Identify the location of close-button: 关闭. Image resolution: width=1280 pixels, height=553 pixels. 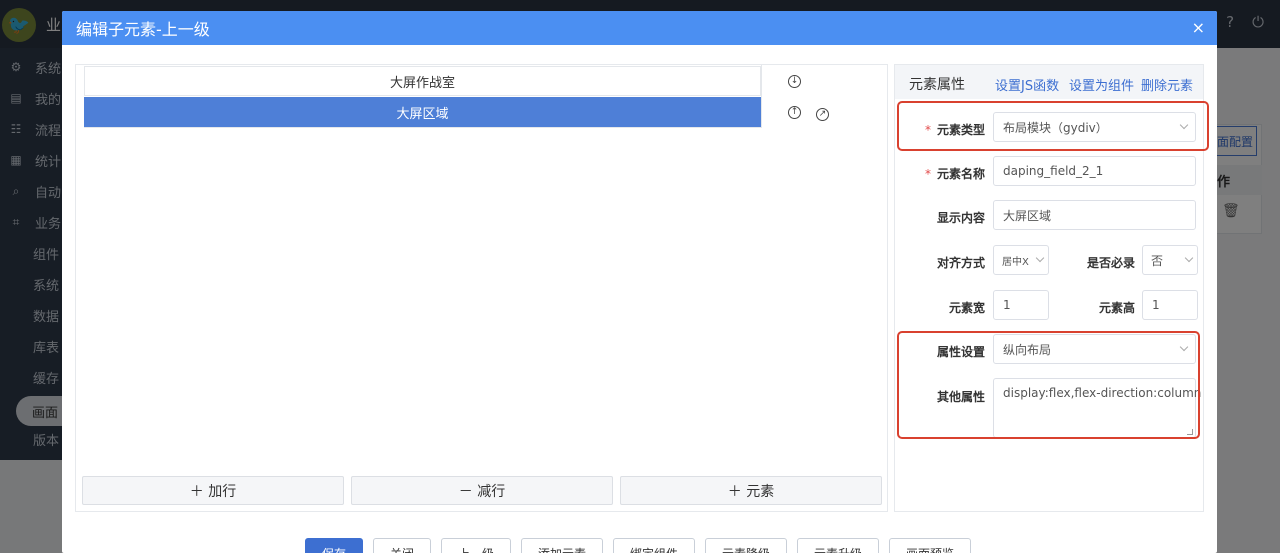
(402, 545).